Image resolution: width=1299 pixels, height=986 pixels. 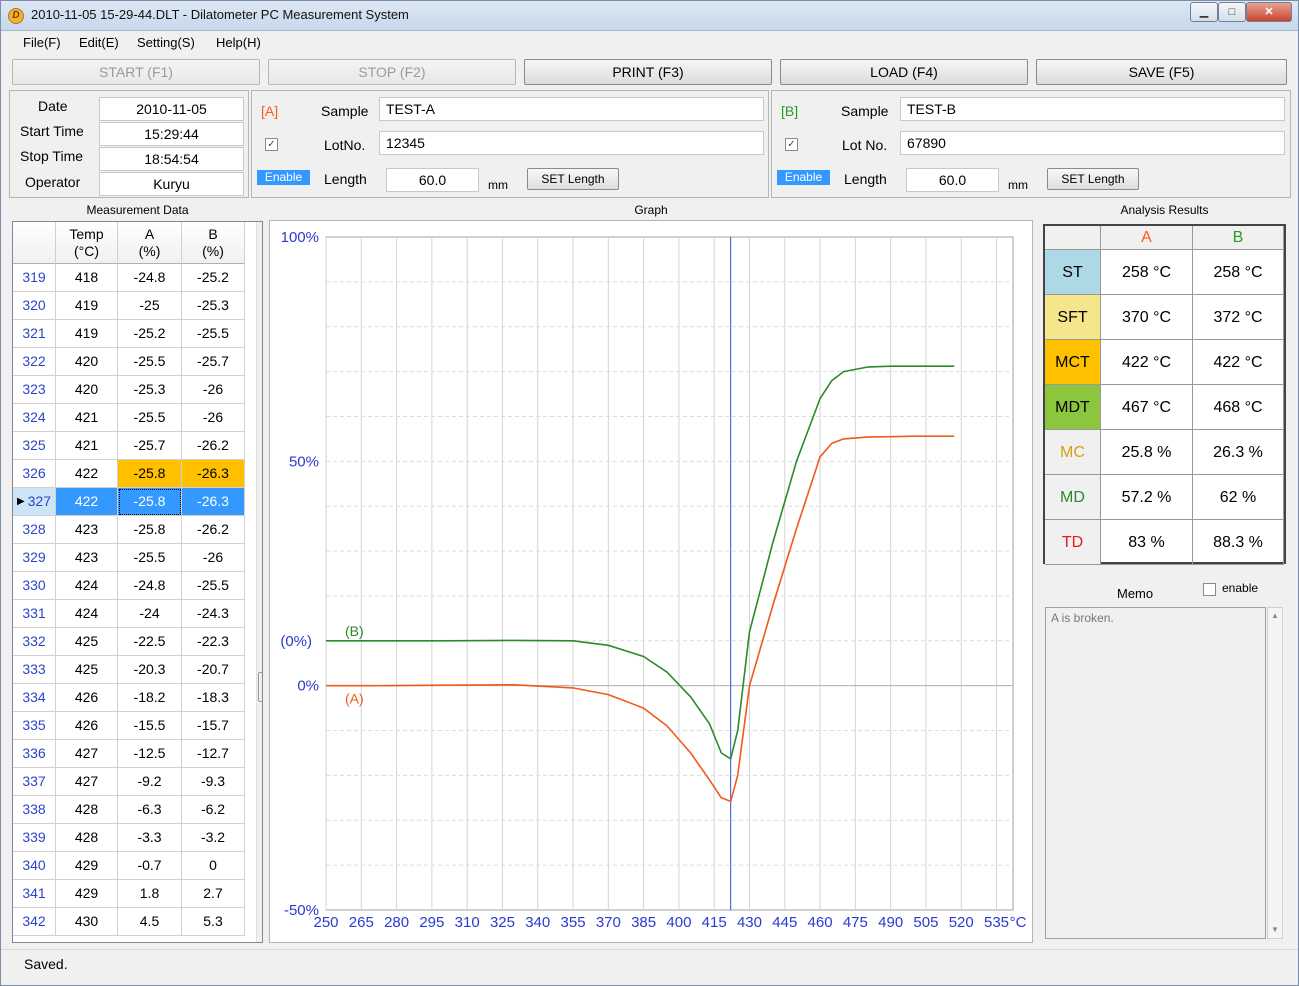 I want to click on row-number: 328, so click(x=34, y=530).